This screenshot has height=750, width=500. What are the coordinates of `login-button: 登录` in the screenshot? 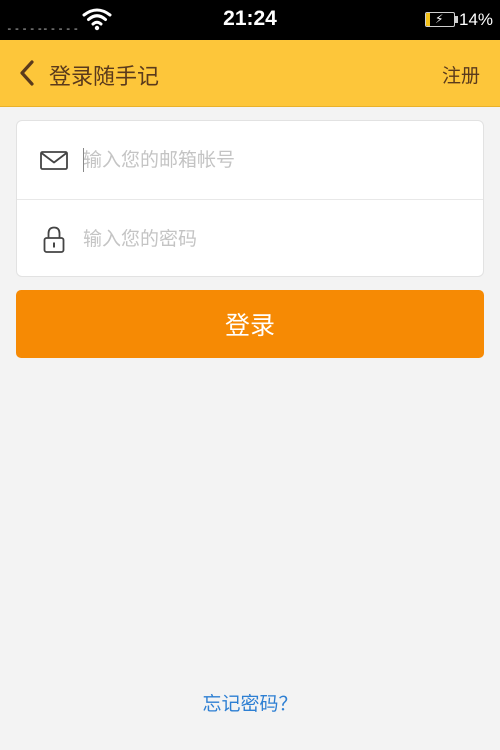 It's located at (250, 324).